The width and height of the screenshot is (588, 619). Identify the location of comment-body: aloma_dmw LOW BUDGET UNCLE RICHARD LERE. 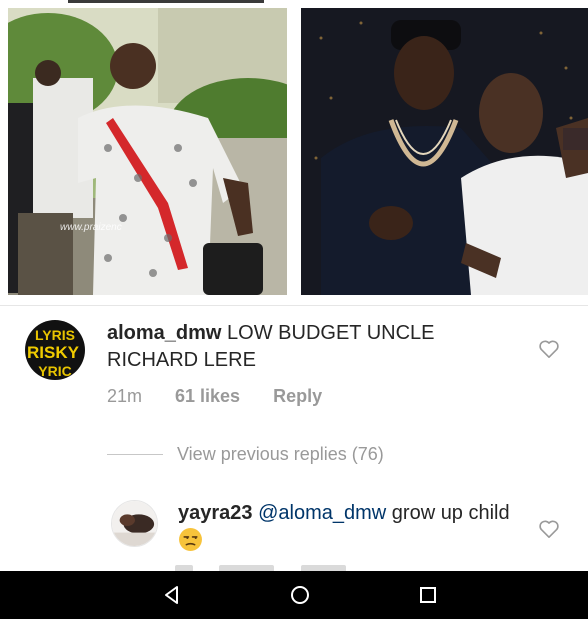
(307, 347).